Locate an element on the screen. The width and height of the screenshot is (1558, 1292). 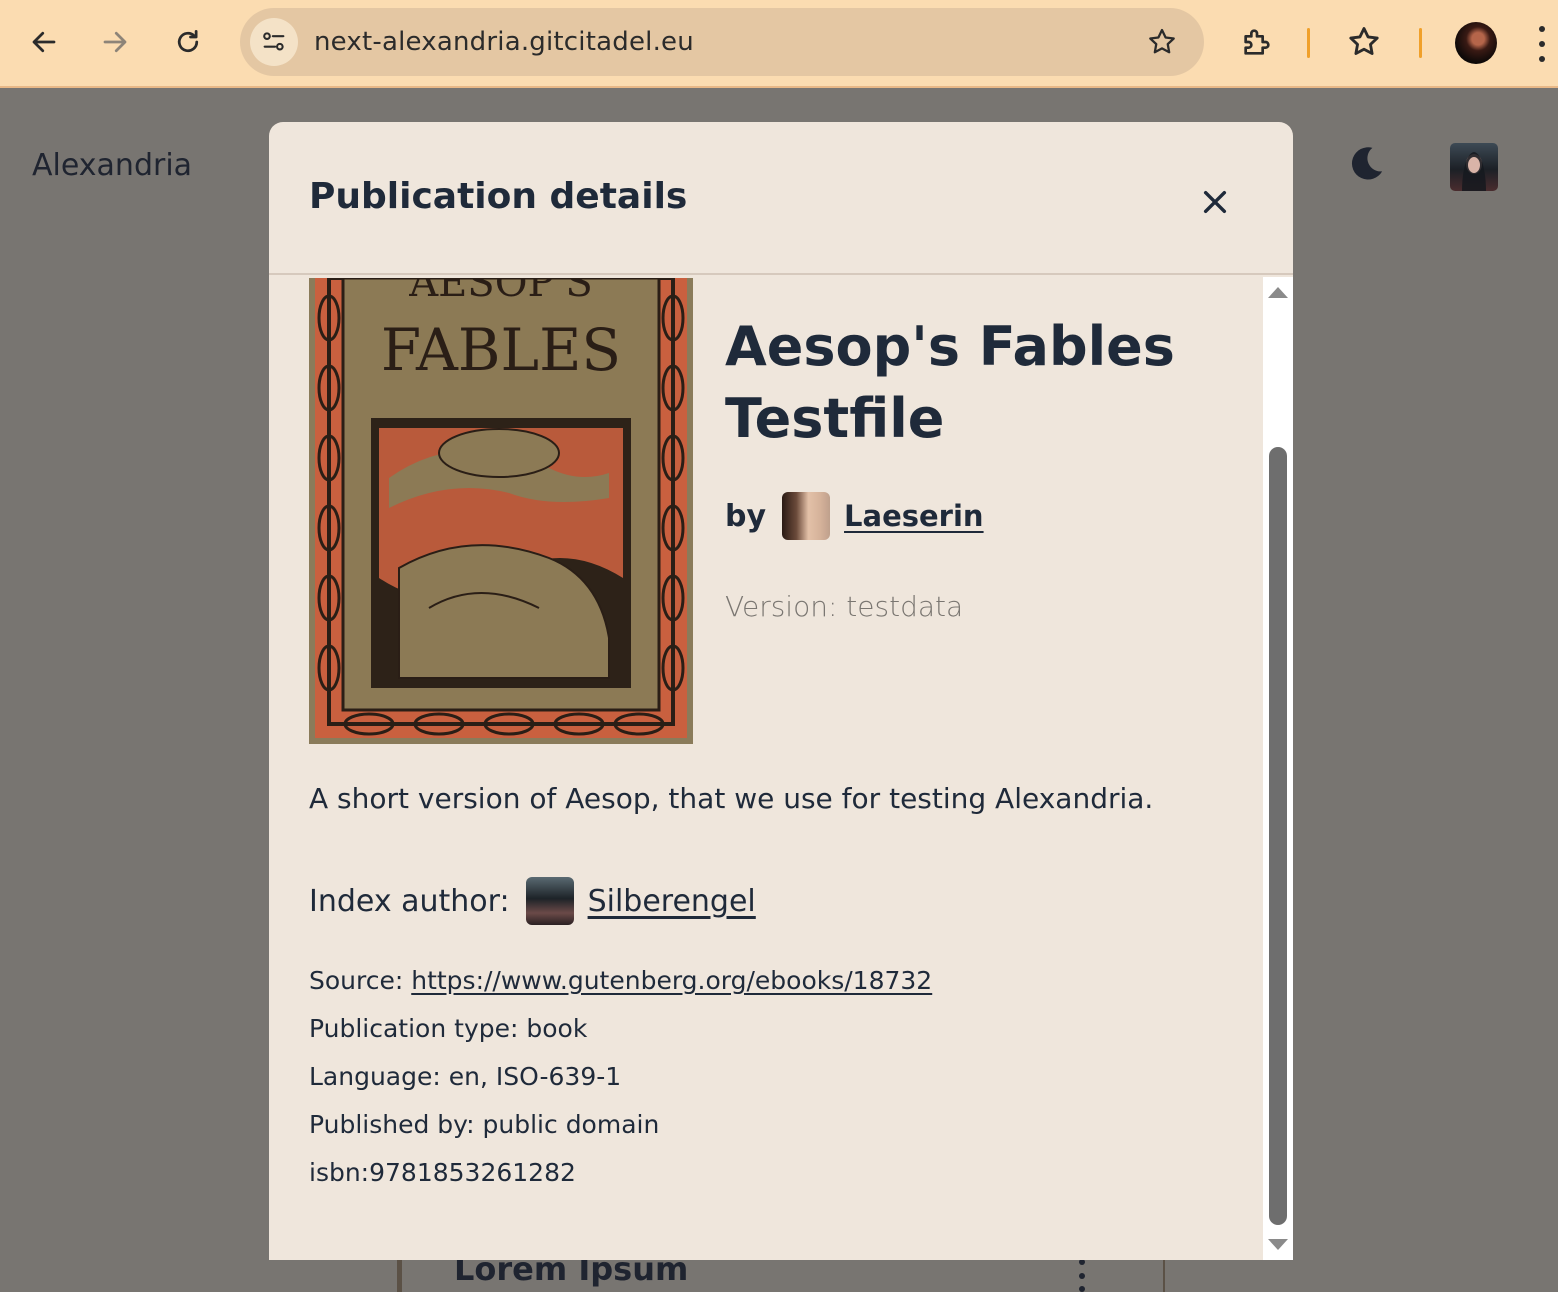
portrait-icon is located at coordinates (1474, 171).